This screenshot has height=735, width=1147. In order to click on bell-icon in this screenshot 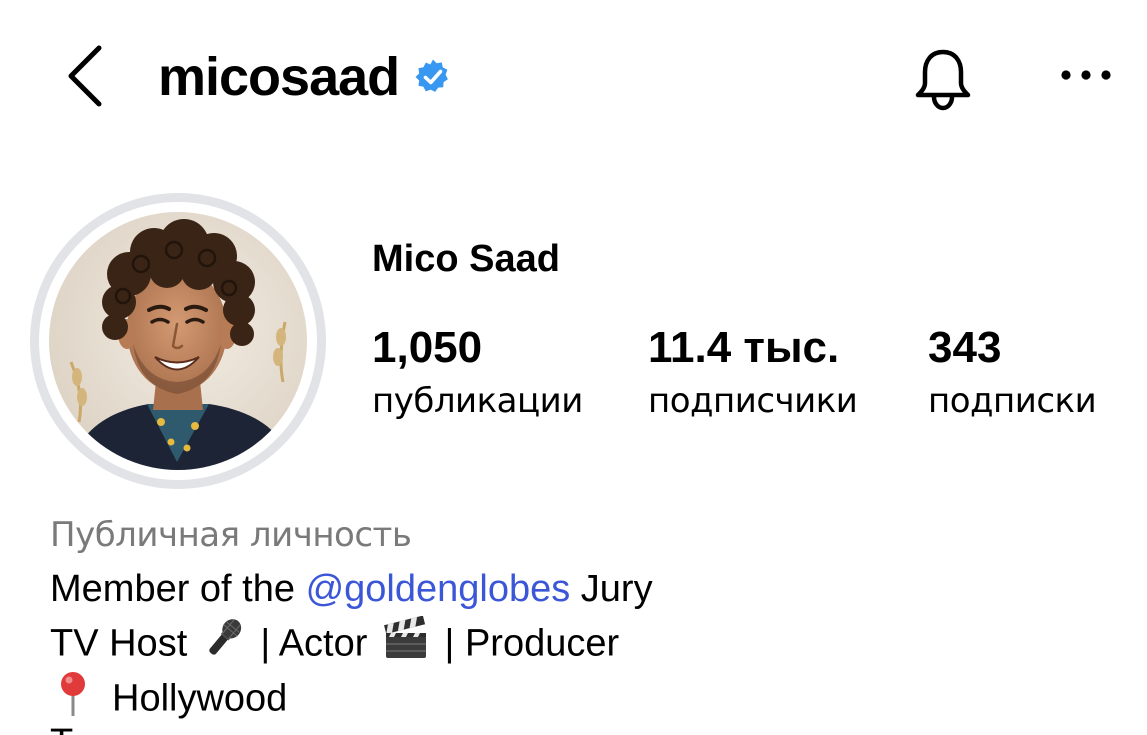, I will do `click(943, 80)`.